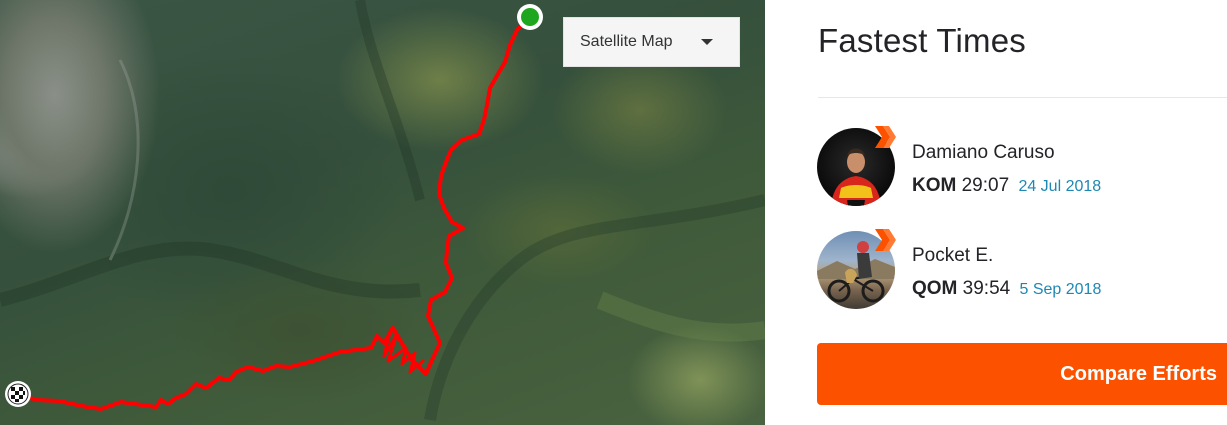  What do you see at coordinates (1017, 167) in the screenshot?
I see `leader-entry-kom: Damiano Caruso KOM 29:07 24 Jul 2018` at bounding box center [1017, 167].